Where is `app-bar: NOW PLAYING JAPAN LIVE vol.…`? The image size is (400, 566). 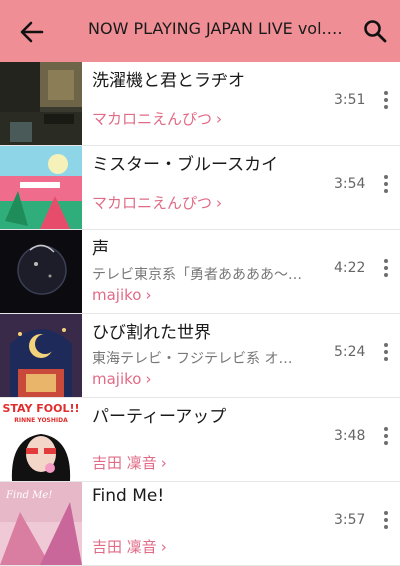
app-bar: NOW PLAYING JAPAN LIVE vol.… is located at coordinates (200, 31).